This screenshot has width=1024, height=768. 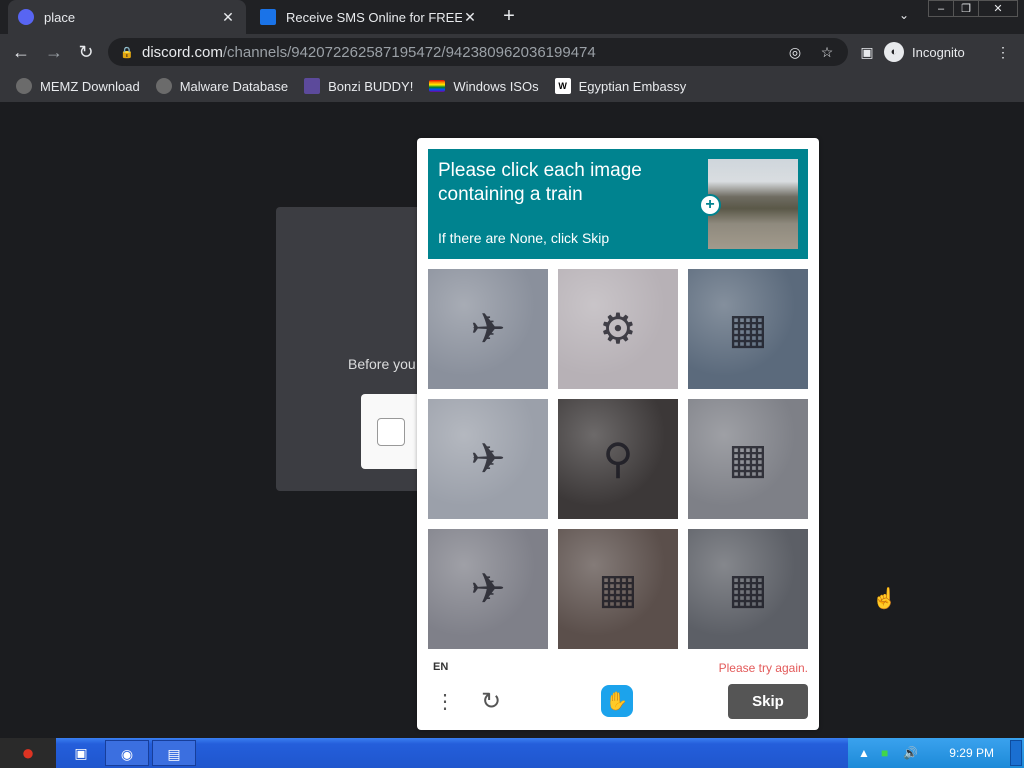 I want to click on bookmark-star-icon: ☆, so click(x=827, y=52).